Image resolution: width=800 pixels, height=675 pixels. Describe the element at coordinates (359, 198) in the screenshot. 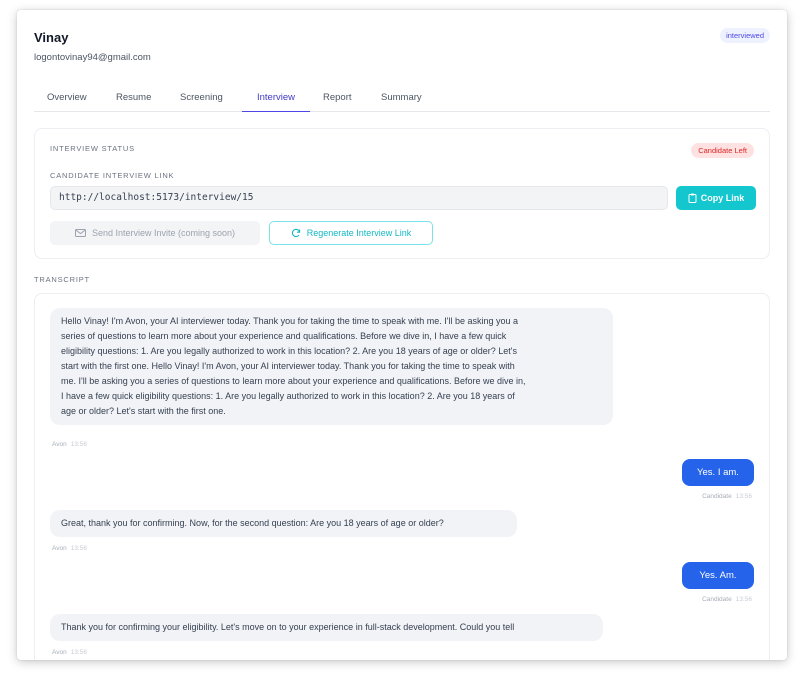

I see `interview-link-field: http://localhost:5173/interview/15` at that location.